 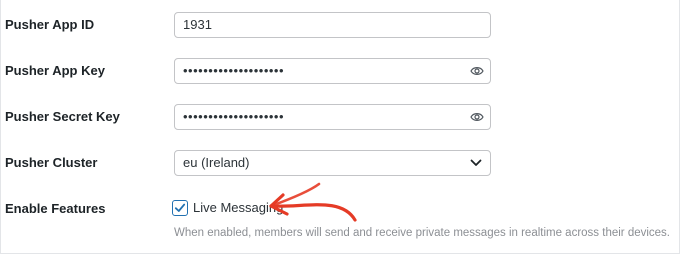 I want to click on red-arrow-annotation, so click(x=313, y=202).